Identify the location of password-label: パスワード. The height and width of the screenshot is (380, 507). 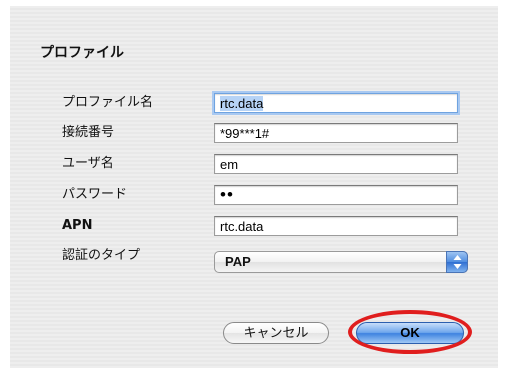
(95, 194).